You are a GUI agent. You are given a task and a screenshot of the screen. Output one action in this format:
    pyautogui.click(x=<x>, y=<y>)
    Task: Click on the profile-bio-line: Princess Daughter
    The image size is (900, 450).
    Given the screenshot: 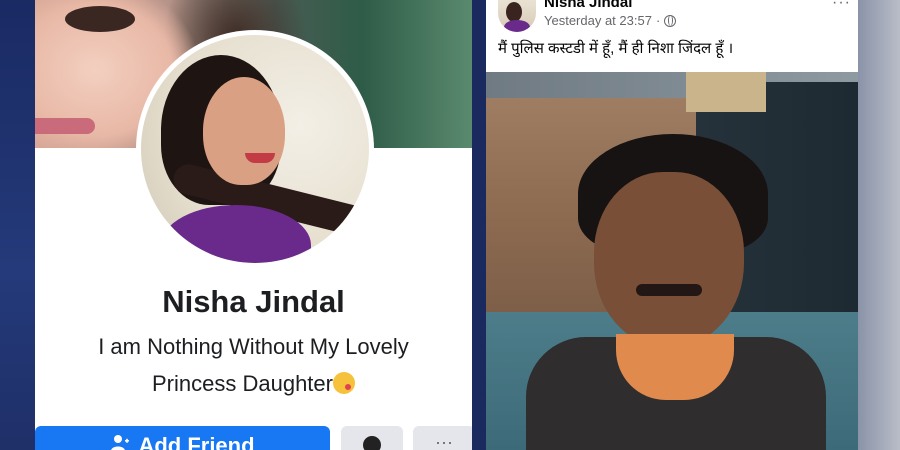 What is the action you would take?
    pyautogui.click(x=242, y=383)
    